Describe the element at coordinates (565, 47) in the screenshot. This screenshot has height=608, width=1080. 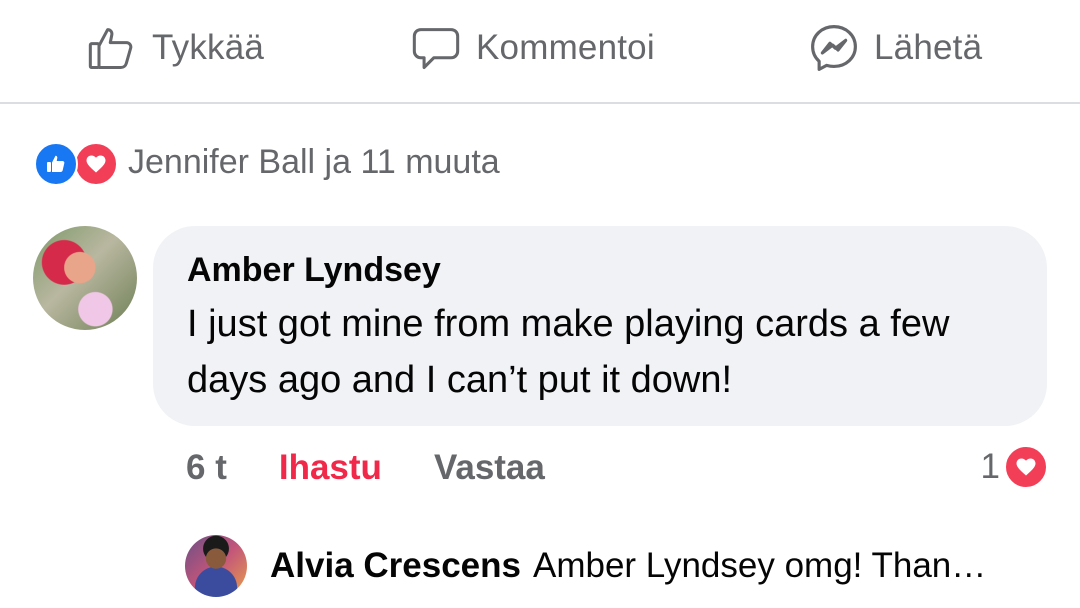
I see `comment-label: Kommentoi` at that location.